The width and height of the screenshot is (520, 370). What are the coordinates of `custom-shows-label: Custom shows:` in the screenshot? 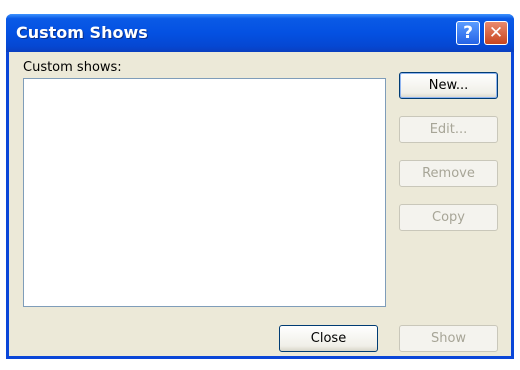 It's located at (72, 67).